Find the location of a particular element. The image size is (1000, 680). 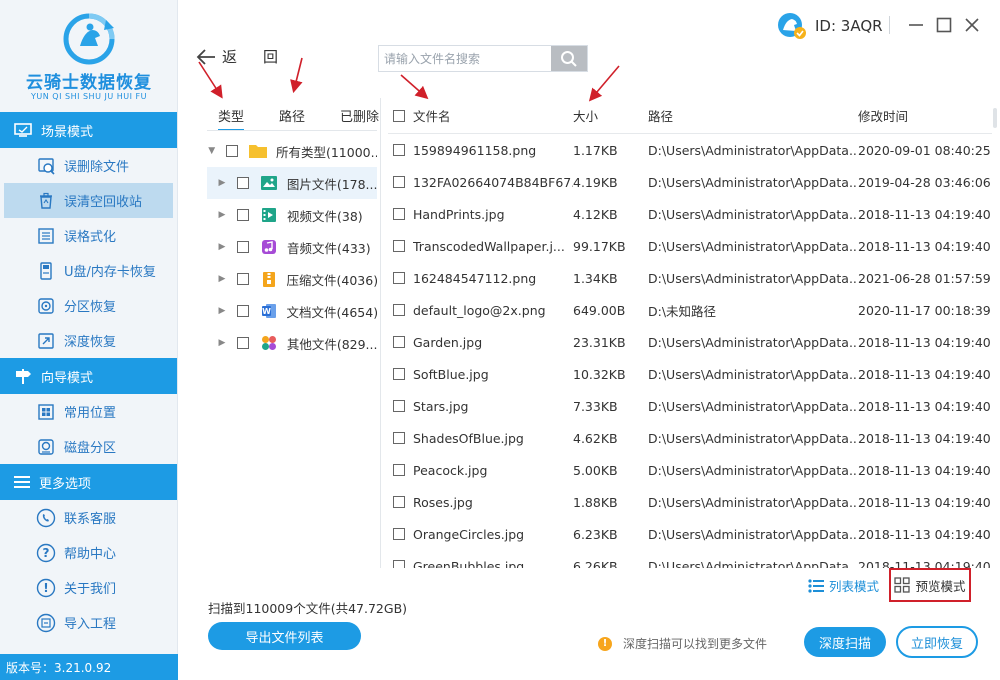

tab-type: 类型 is located at coordinates (231, 118).